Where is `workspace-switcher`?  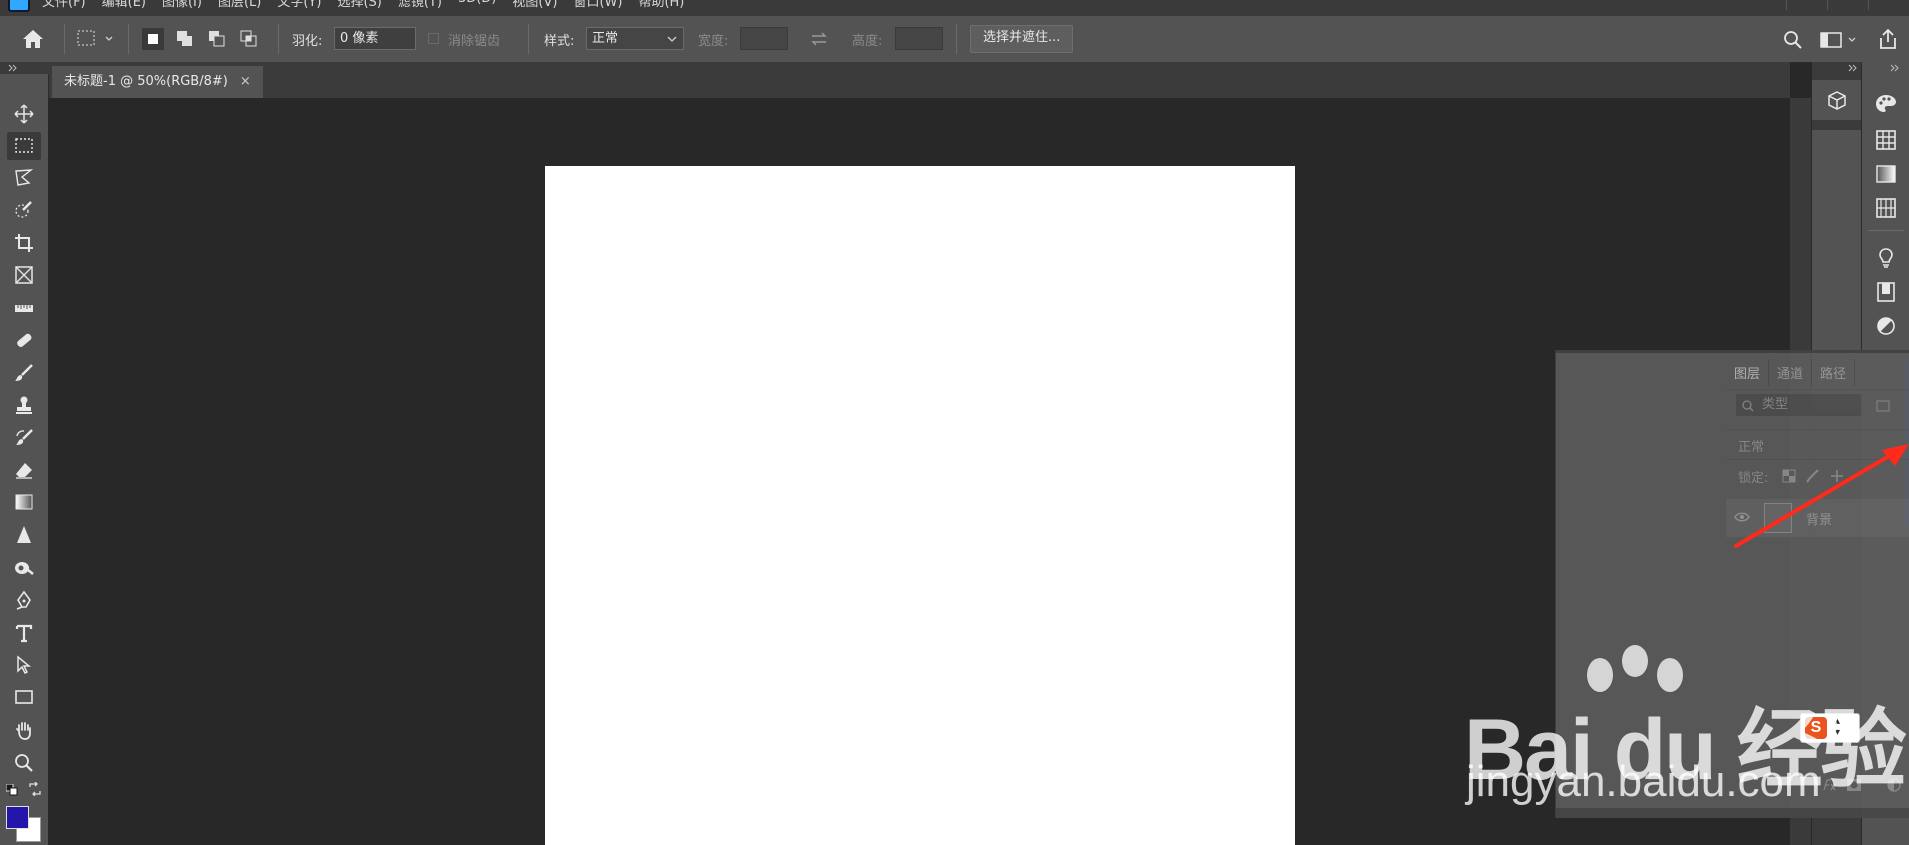 workspace-switcher is located at coordinates (1840, 42).